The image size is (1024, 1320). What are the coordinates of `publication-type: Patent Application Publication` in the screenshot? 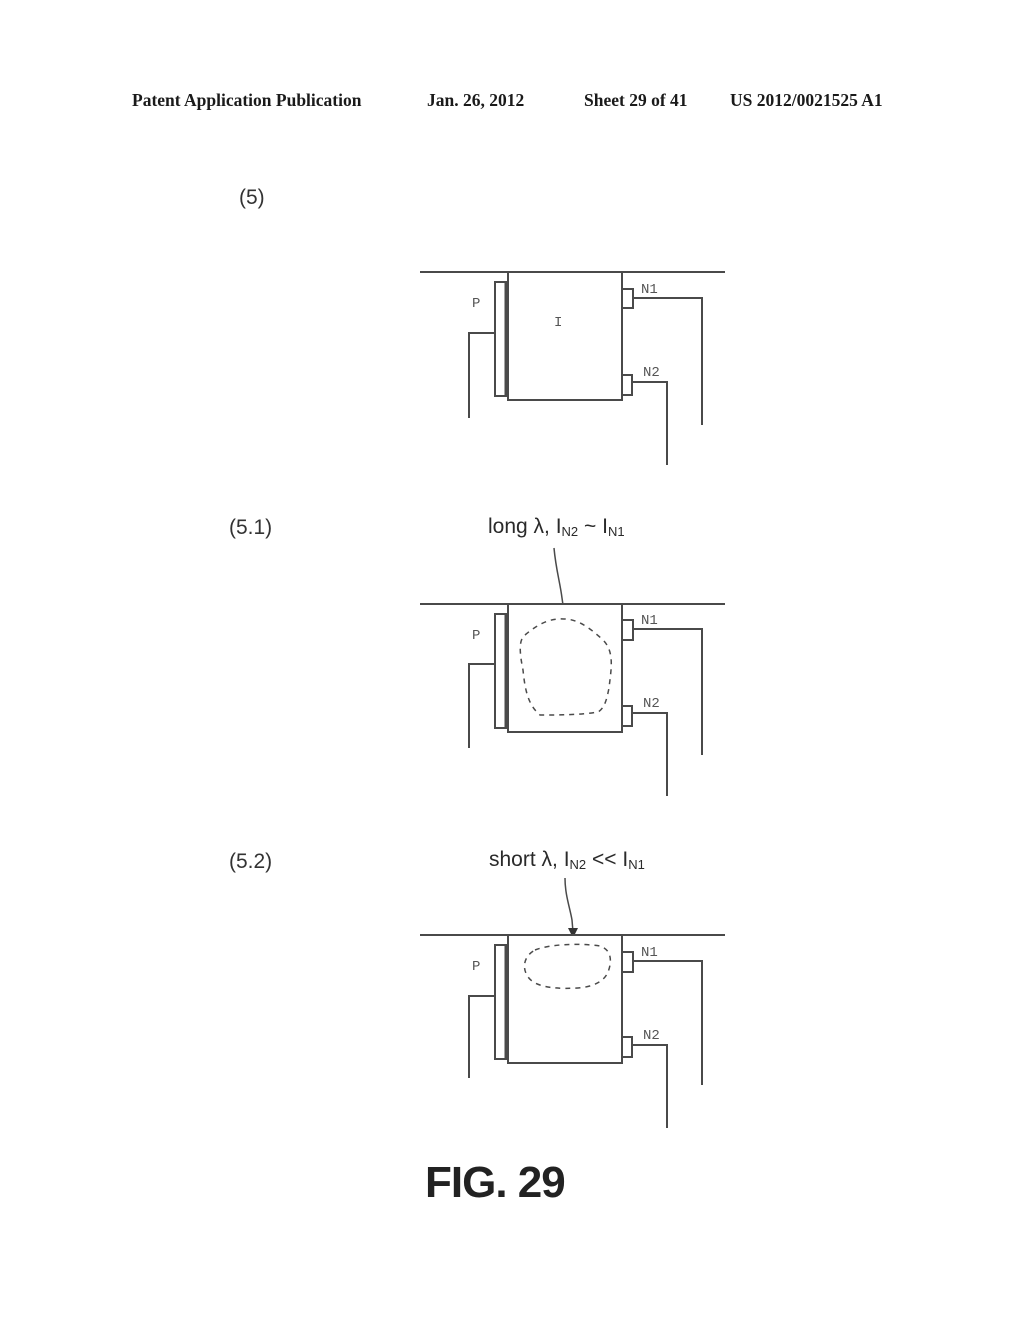 It's located at (247, 100).